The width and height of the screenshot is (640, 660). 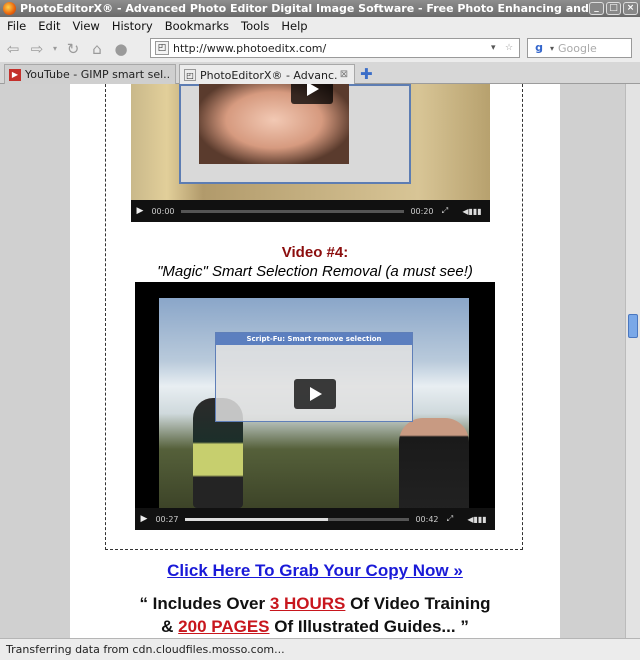 What do you see at coordinates (427, 519) in the screenshot?
I see `duration-time: 00:42` at bounding box center [427, 519].